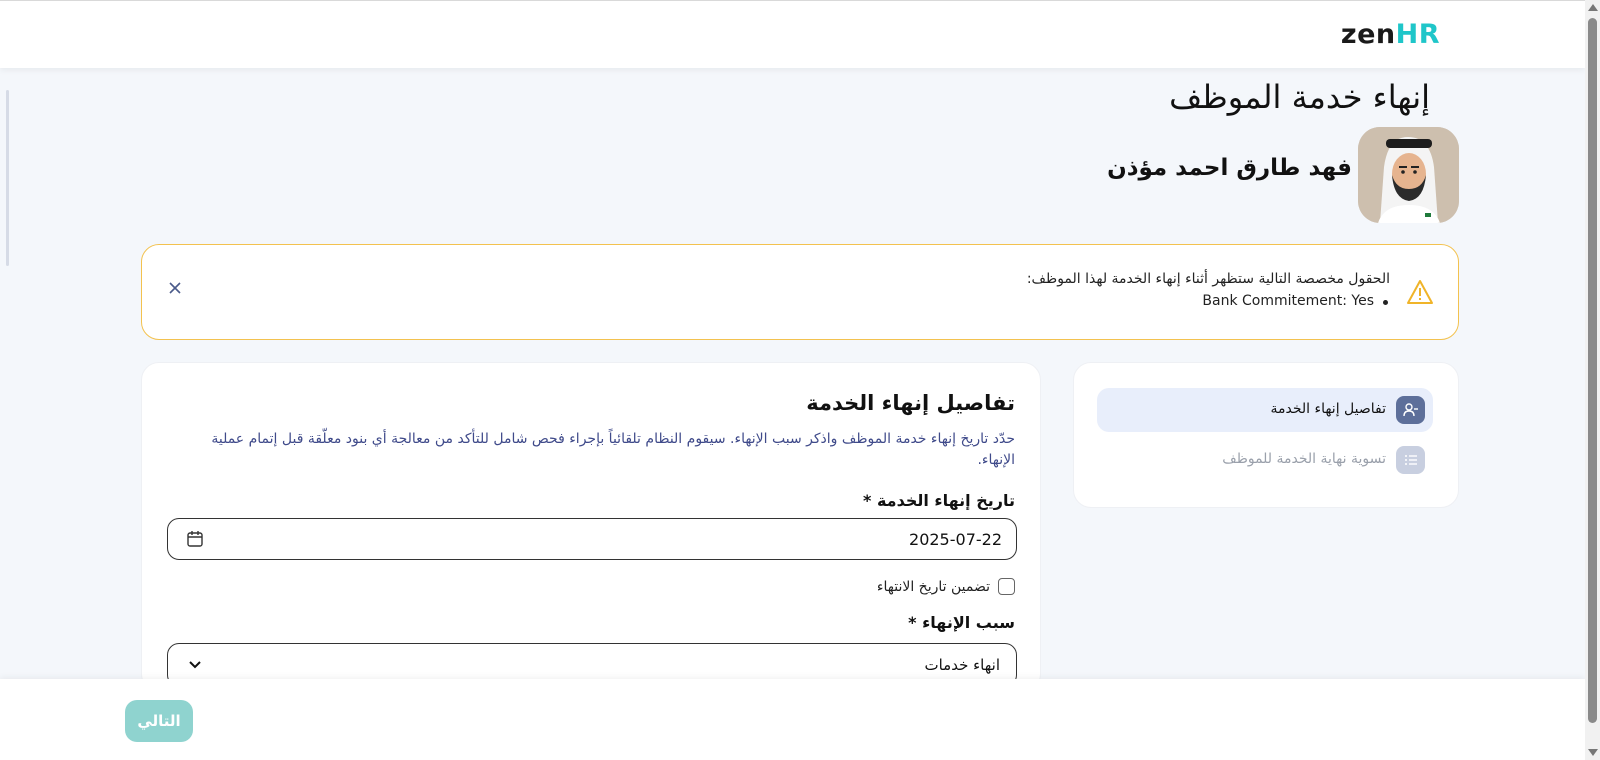 The image size is (1600, 760). Describe the element at coordinates (159, 721) in the screenshot. I see `next-button: التالي` at that location.